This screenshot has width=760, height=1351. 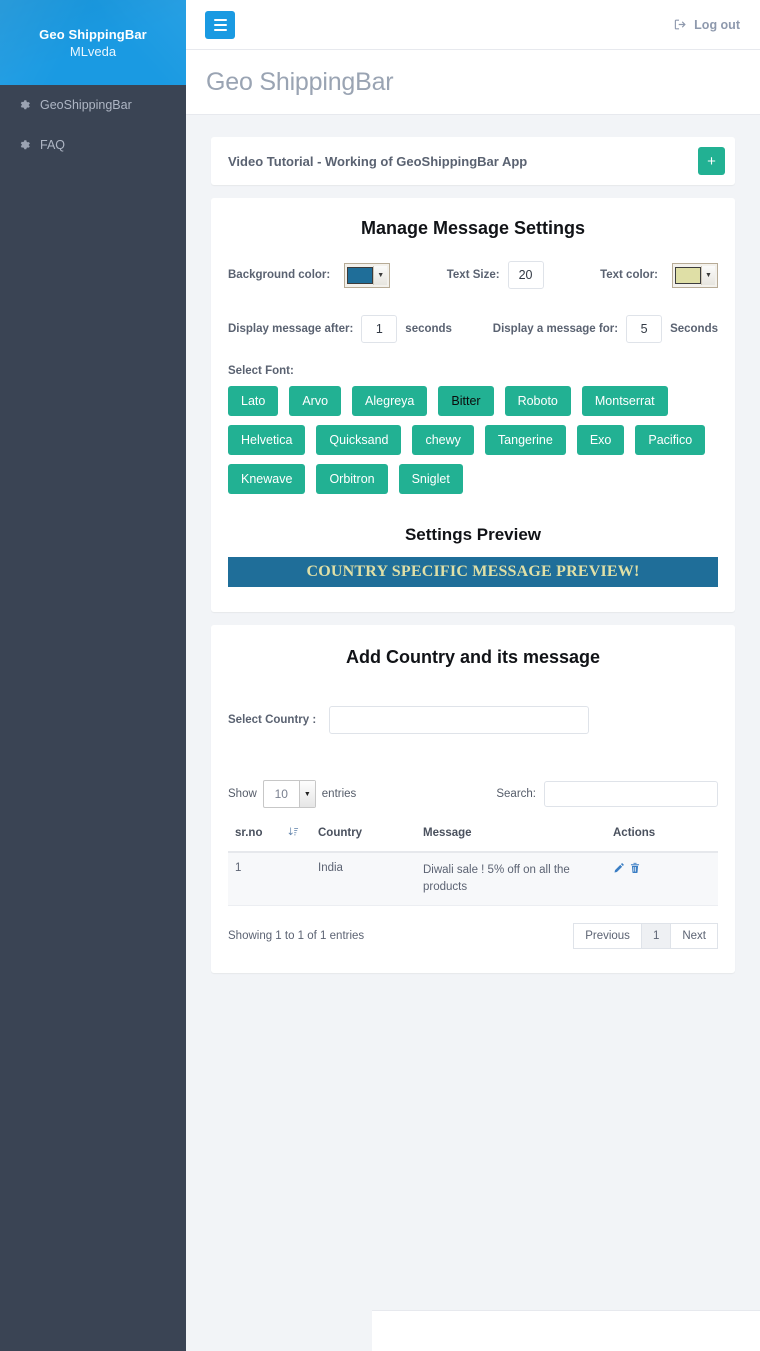 I want to click on text-color-chip, so click(x=688, y=275).